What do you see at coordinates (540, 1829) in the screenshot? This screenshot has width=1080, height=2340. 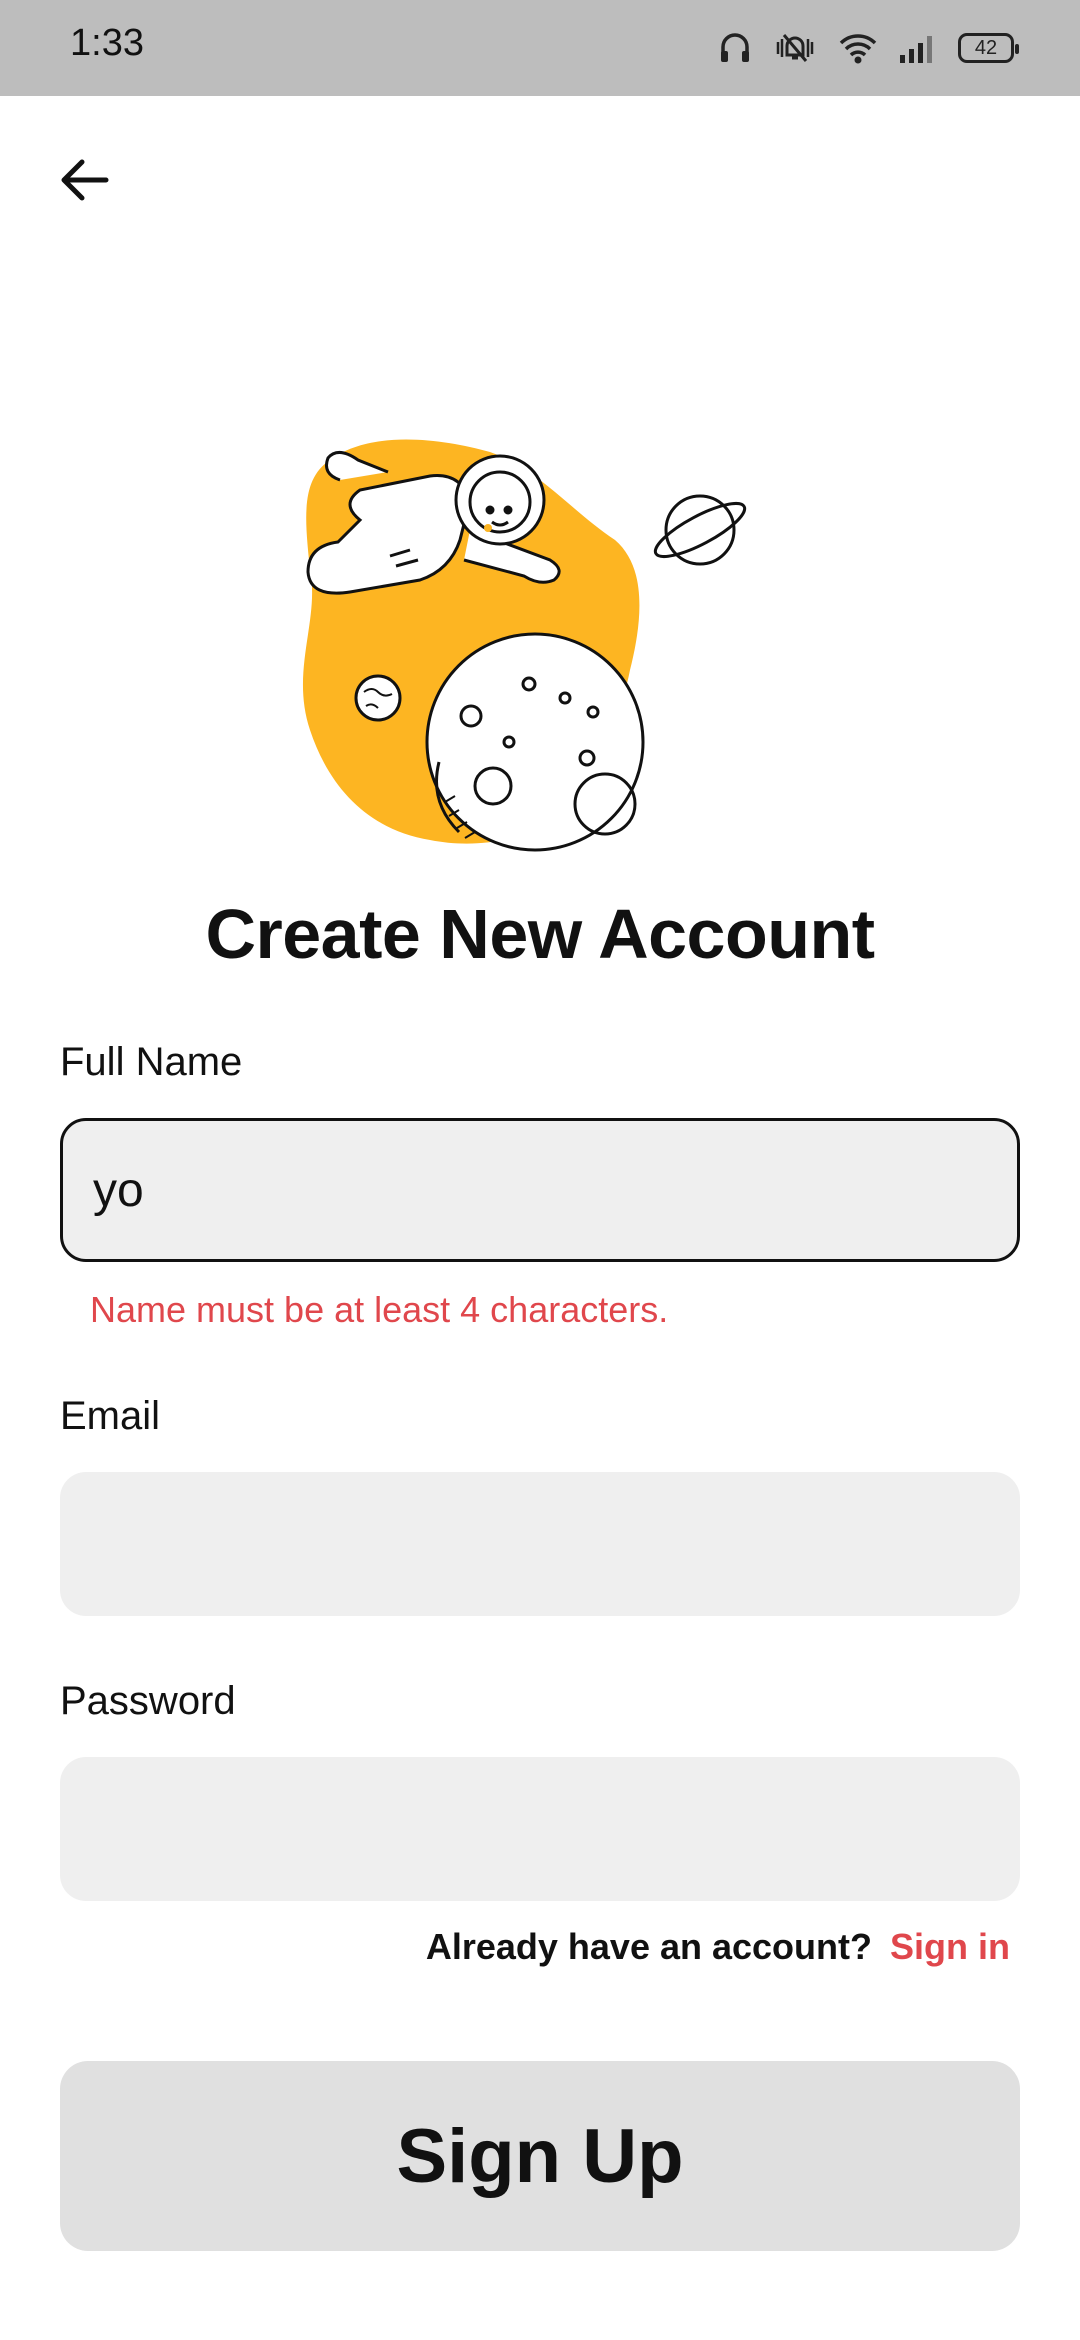 I see `password-input` at bounding box center [540, 1829].